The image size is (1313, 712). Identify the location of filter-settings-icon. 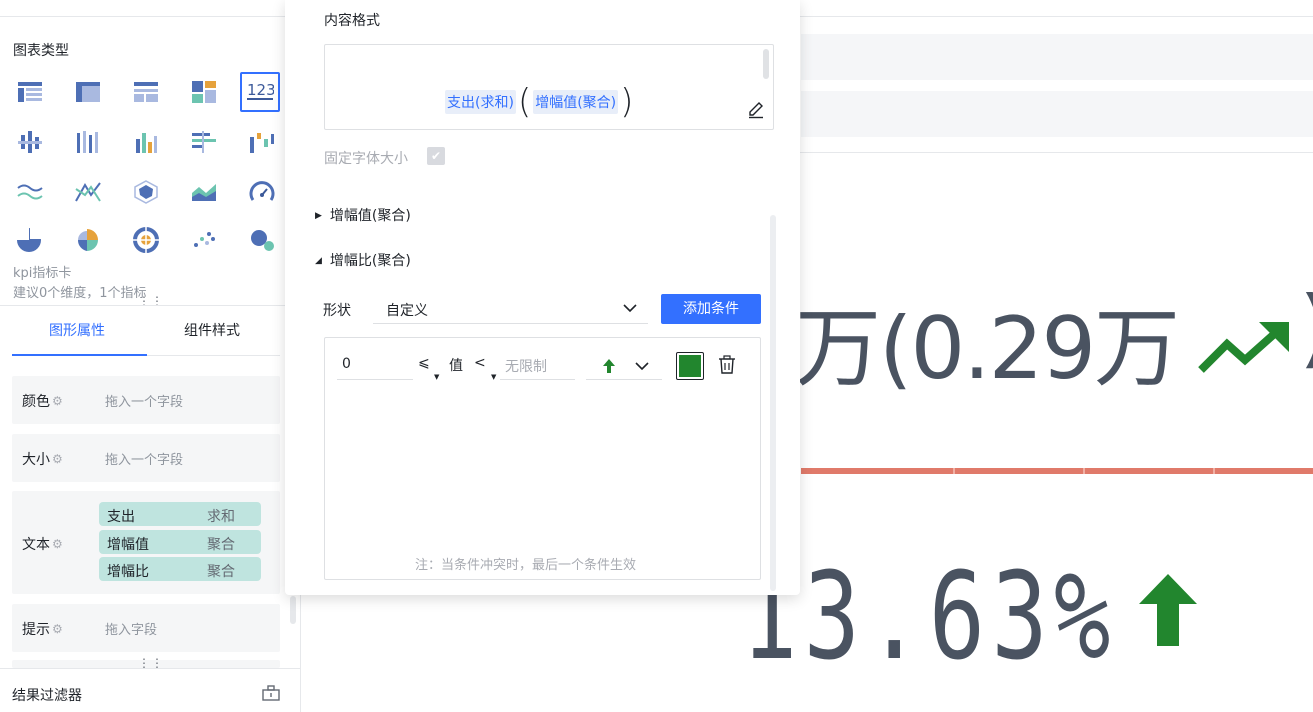
(271, 695).